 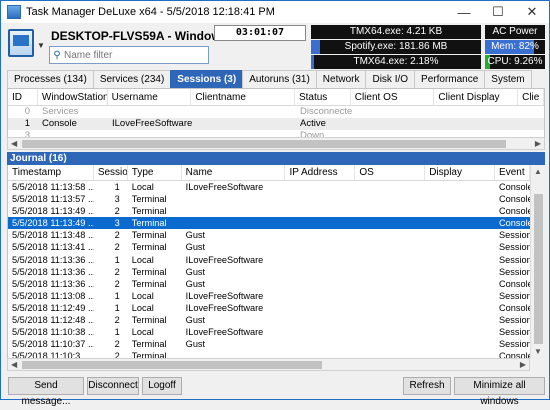 What do you see at coordinates (23, 97) in the screenshot?
I see `sessions-column-header: ID` at bounding box center [23, 97].